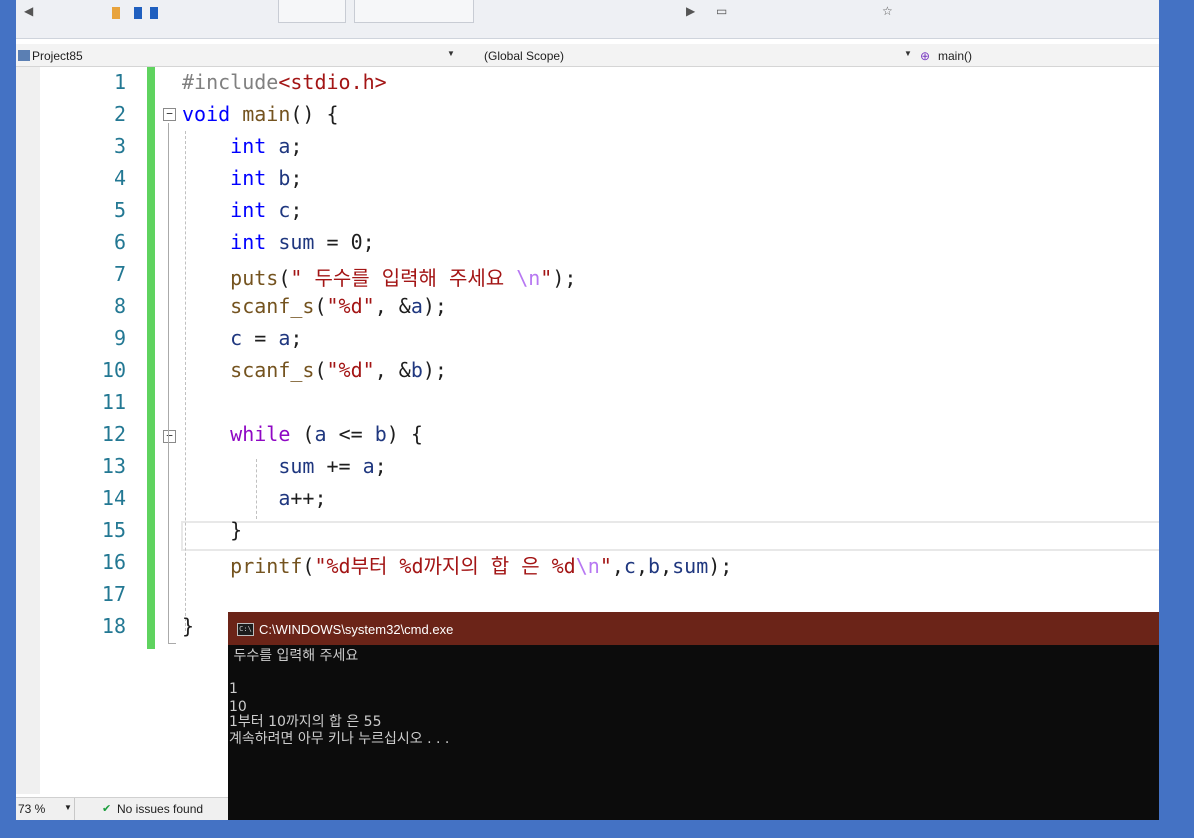 This screenshot has height=838, width=1194. I want to click on code-text: int sum = 0;, so click(302, 242).